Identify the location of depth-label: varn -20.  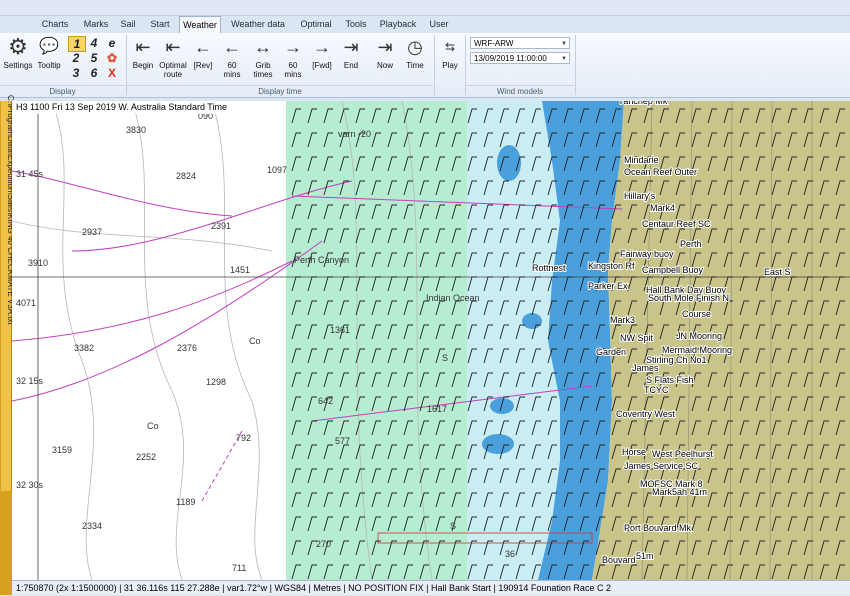
(354, 134).